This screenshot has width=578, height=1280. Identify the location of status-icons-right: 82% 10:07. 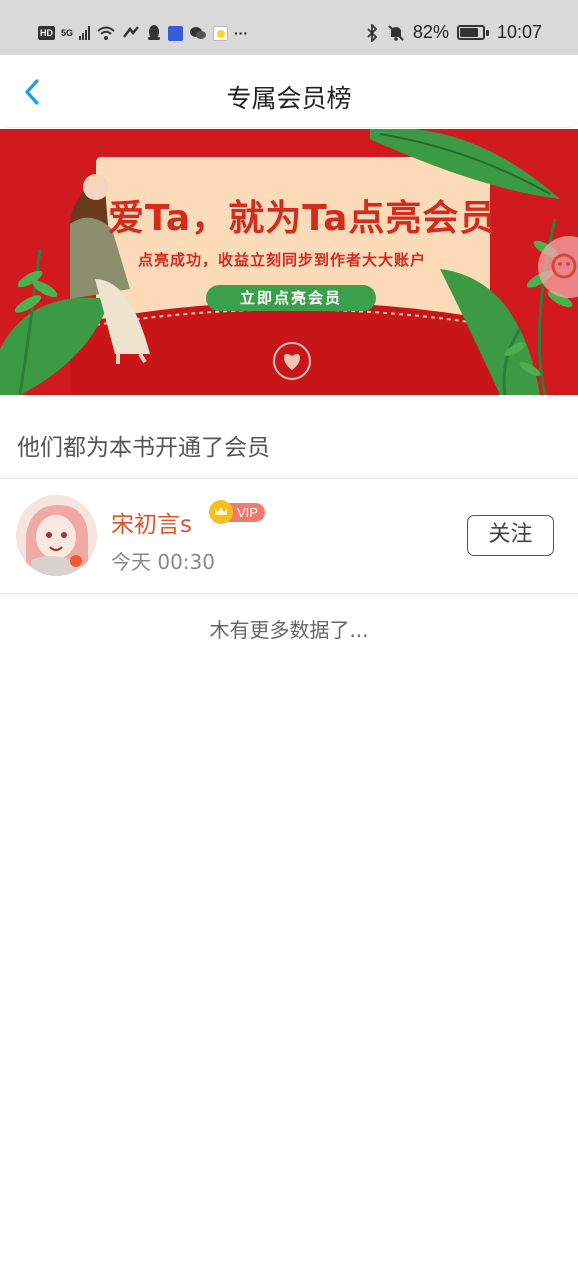
(453, 32).